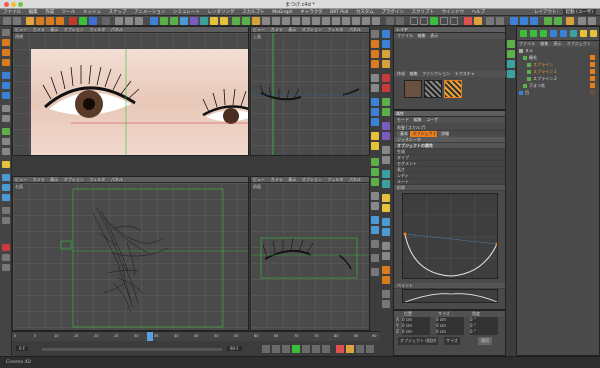 This screenshot has height=368, width=600. Describe the element at coordinates (386, 34) in the screenshot. I see `script-1-icon` at that location.